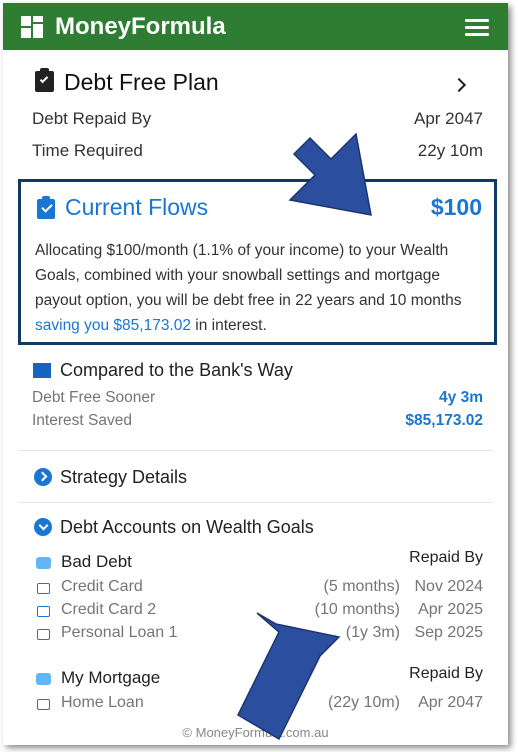 The width and height of the screenshot is (518, 752). I want to click on account-name: Home Loan, so click(102, 702).